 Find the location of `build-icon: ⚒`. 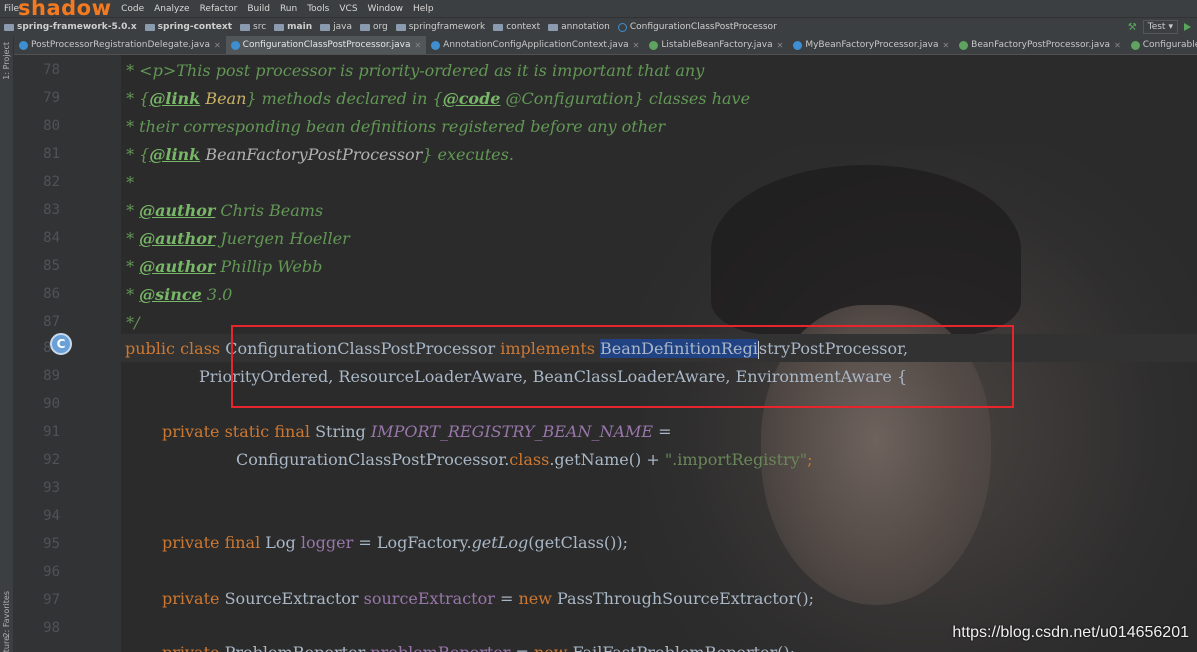

build-icon: ⚒ is located at coordinates (1132, 27).